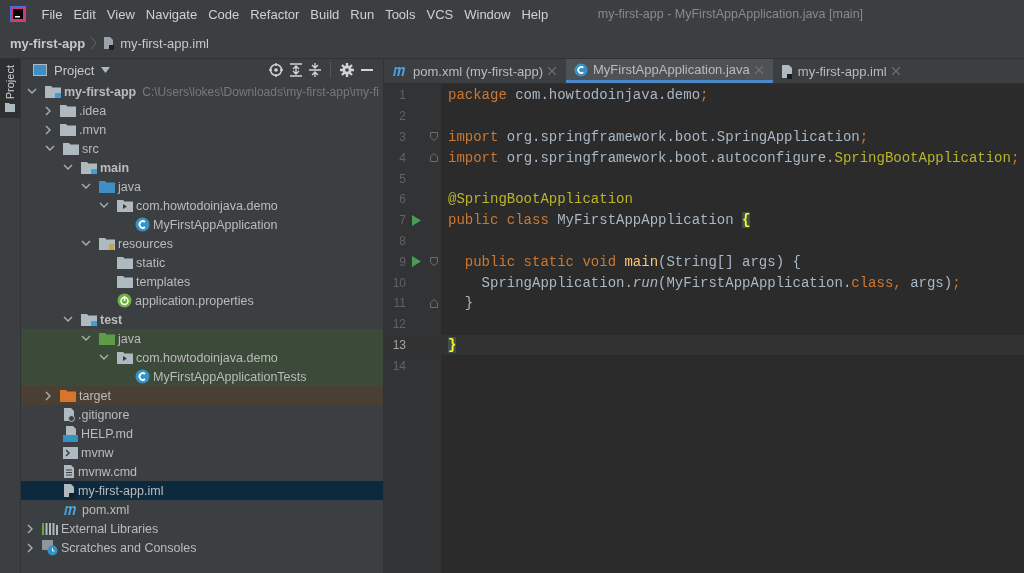  I want to click on item-label: mvnw.cmd, so click(108, 471).